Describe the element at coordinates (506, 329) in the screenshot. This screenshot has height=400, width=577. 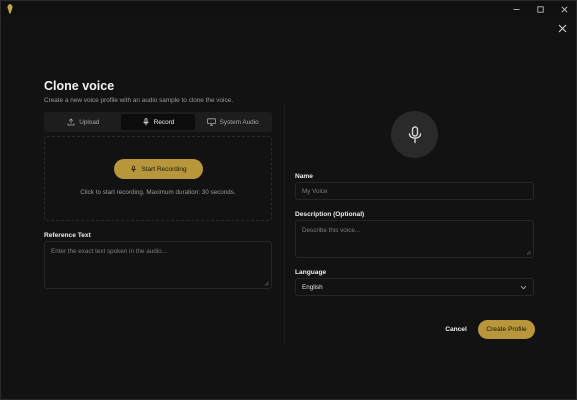
I see `create-profile-button: Create Profile` at that location.